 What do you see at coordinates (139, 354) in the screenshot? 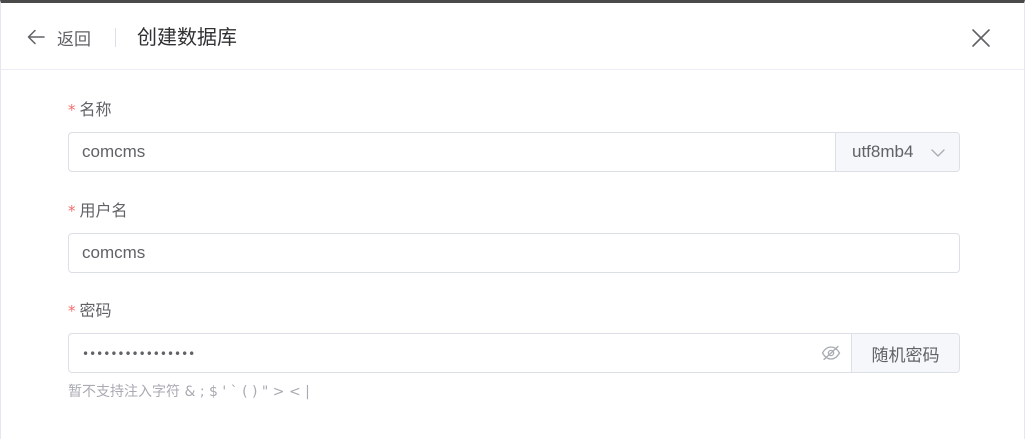
I see `password-value: ••••••••••••••••` at bounding box center [139, 354].